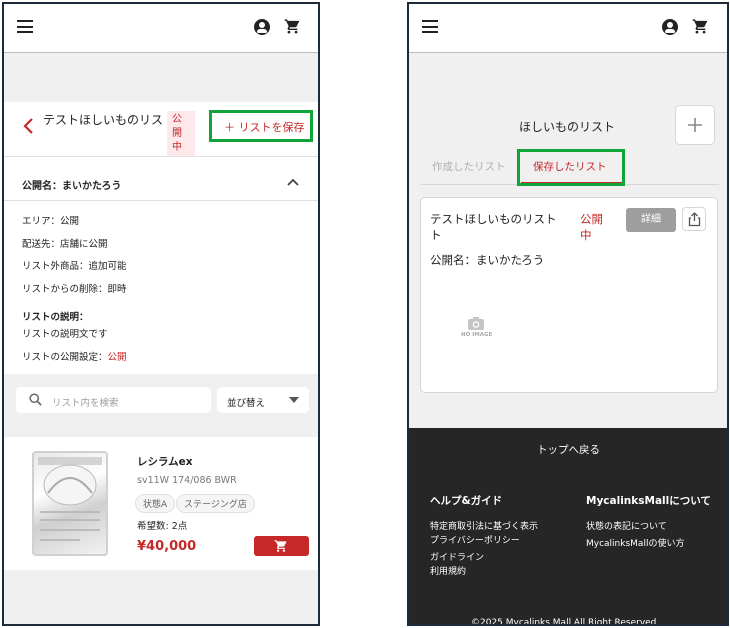  I want to click on status-badge: 公開 中, so click(181, 134).